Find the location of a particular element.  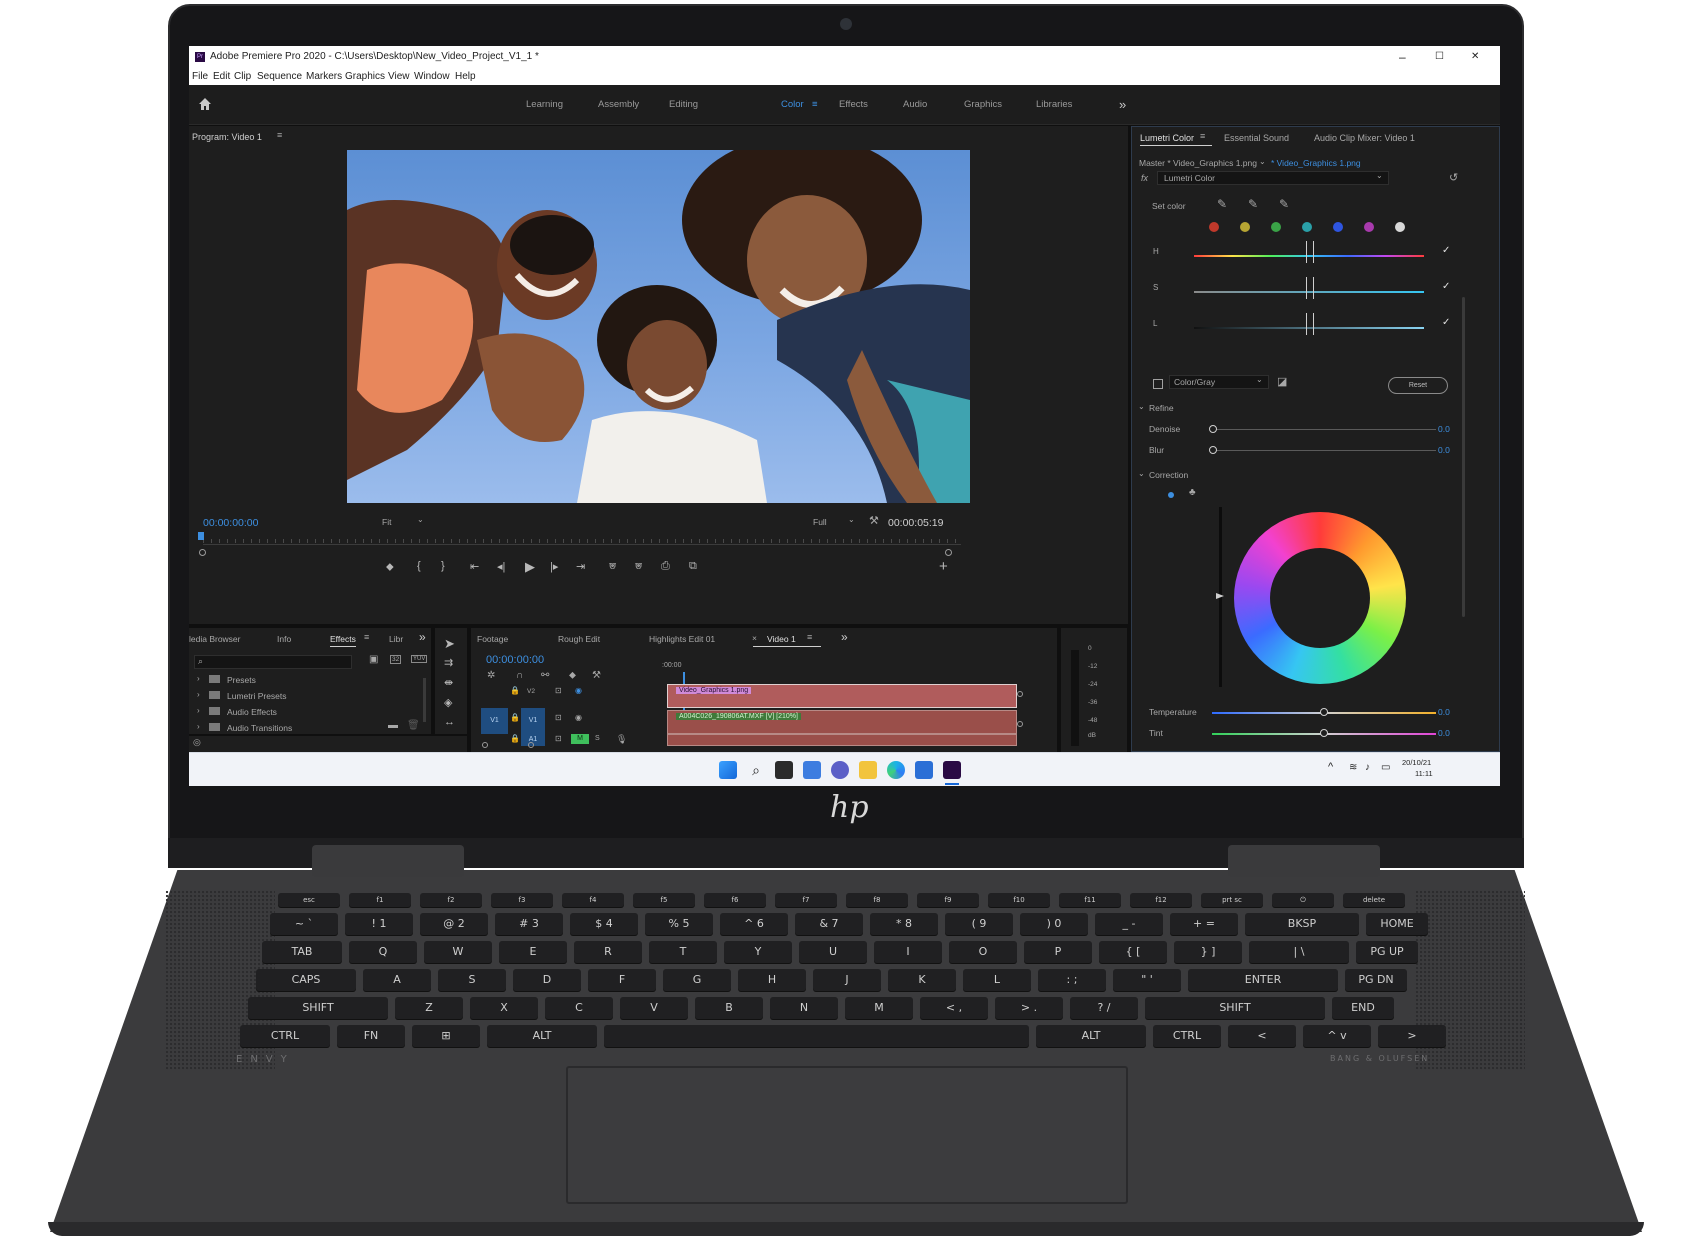

timeline-tab-video1: Video 1 is located at coordinates (781, 639).